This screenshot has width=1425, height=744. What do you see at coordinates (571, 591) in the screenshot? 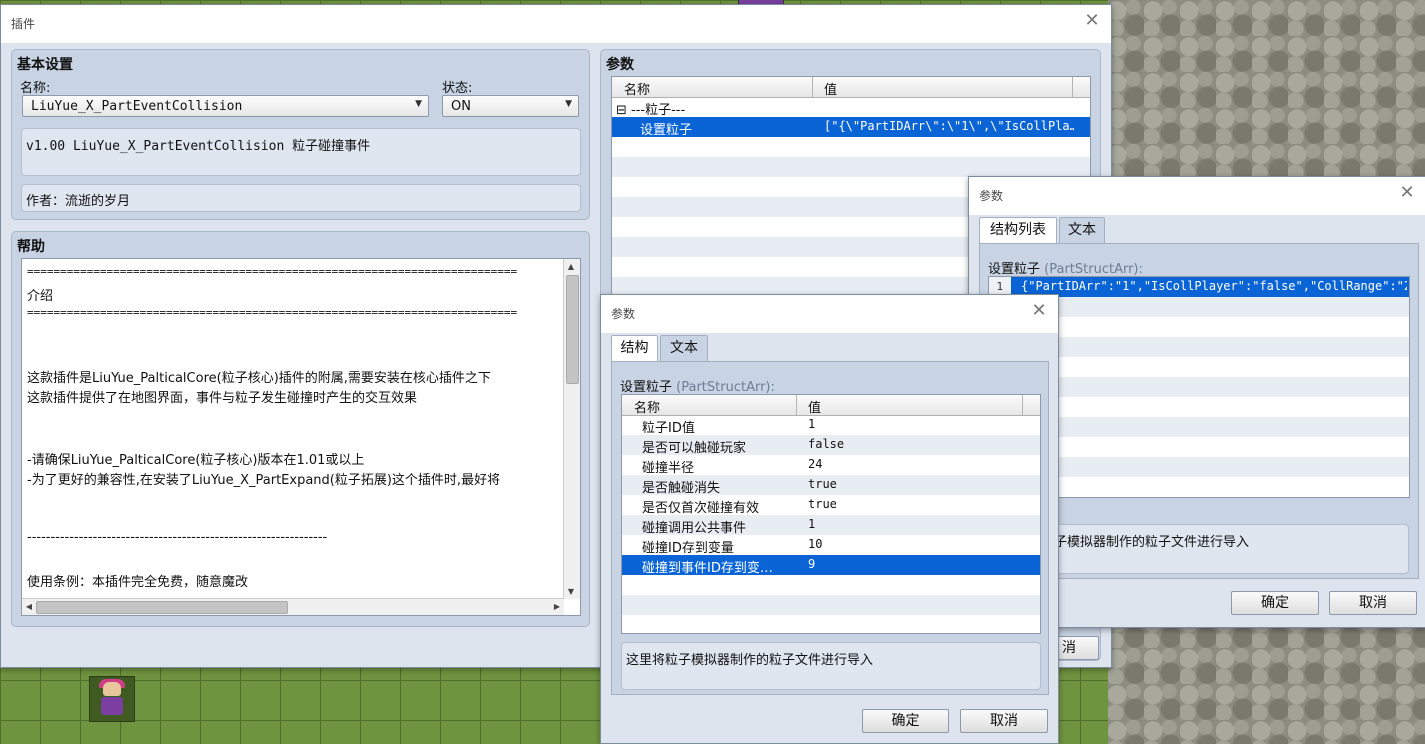
I see `scroll-down-icon: ▼` at bounding box center [571, 591].